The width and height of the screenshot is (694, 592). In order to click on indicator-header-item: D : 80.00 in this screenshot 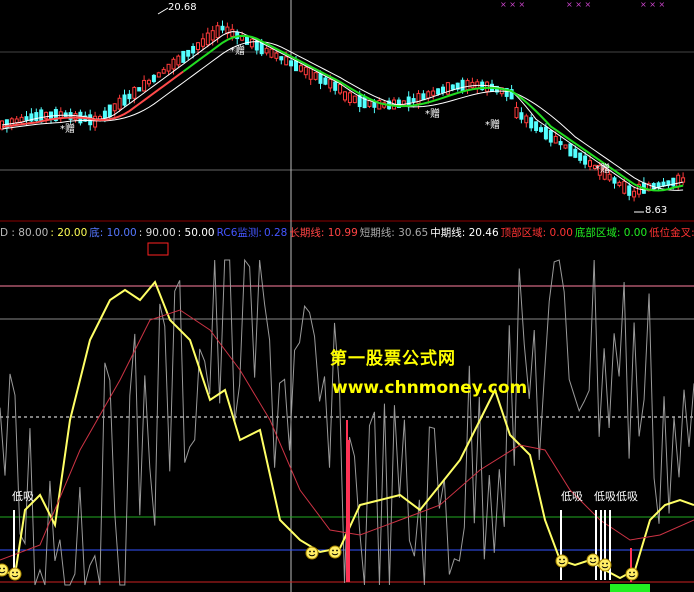, I will do `click(24, 233)`.